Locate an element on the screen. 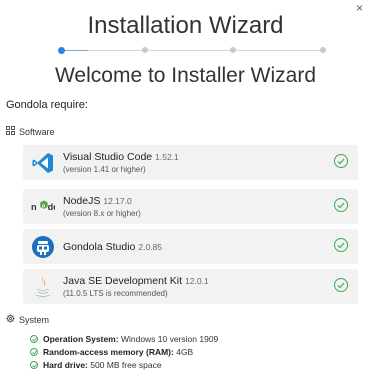 This screenshot has width=371, height=382. gear-icon is located at coordinates (10, 320).